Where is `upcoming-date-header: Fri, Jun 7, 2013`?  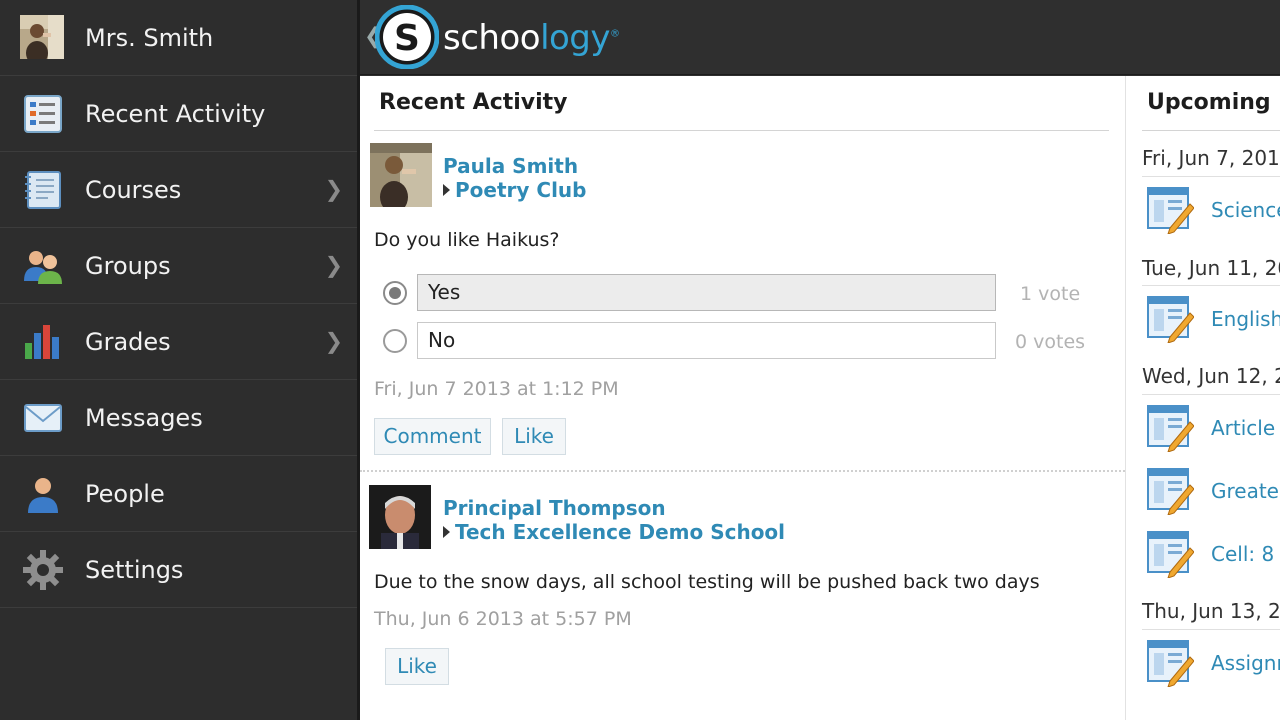
upcoming-date-header: Fri, Jun 7, 2013 is located at coordinates (1211, 158).